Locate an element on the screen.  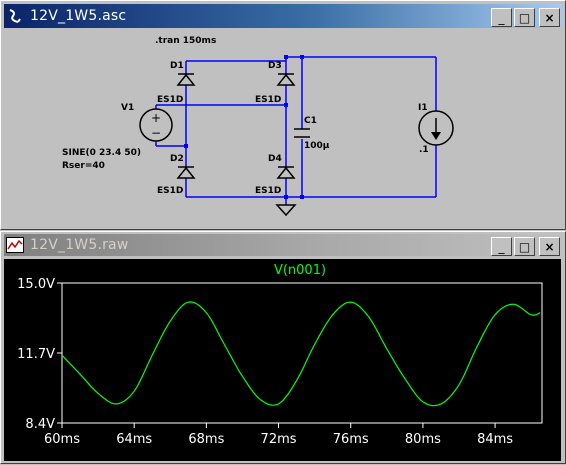
x-tick-label: 60ms is located at coordinates (62, 439).